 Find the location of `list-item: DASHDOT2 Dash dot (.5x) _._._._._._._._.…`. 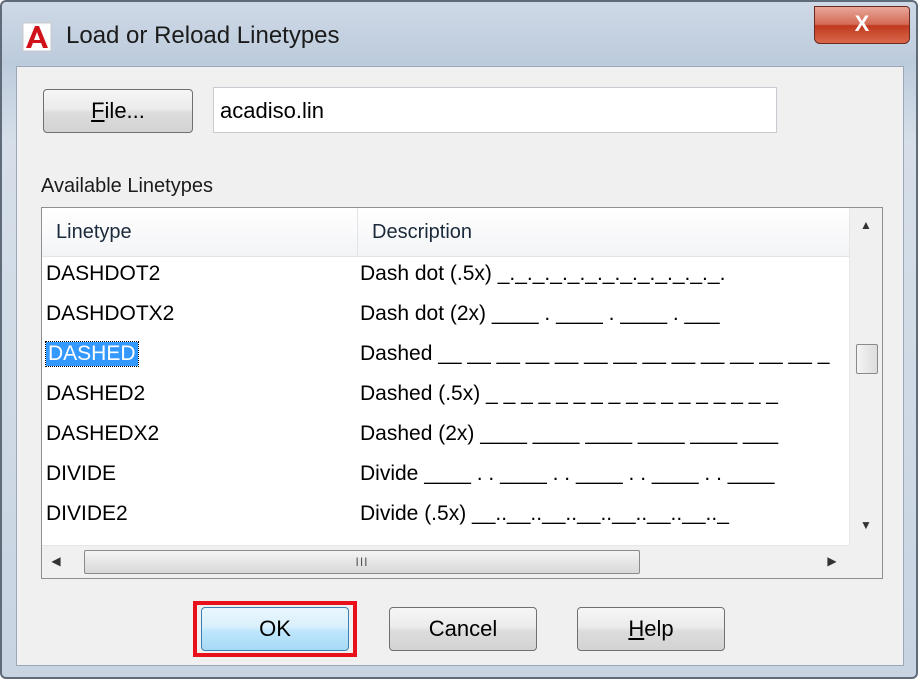

list-item: DASHDOT2 Dash dot (.5x) _._._._._._._._.… is located at coordinates (446, 276).